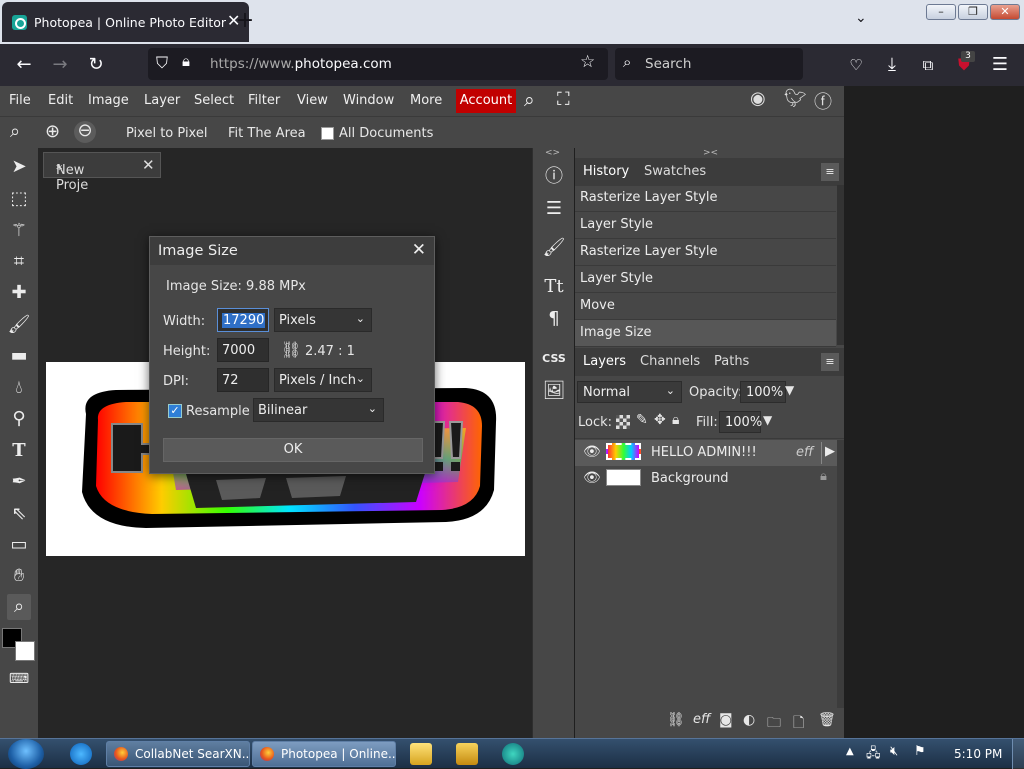  What do you see at coordinates (1005, 12) in the screenshot?
I see `window-close-button: ✕` at bounding box center [1005, 12].